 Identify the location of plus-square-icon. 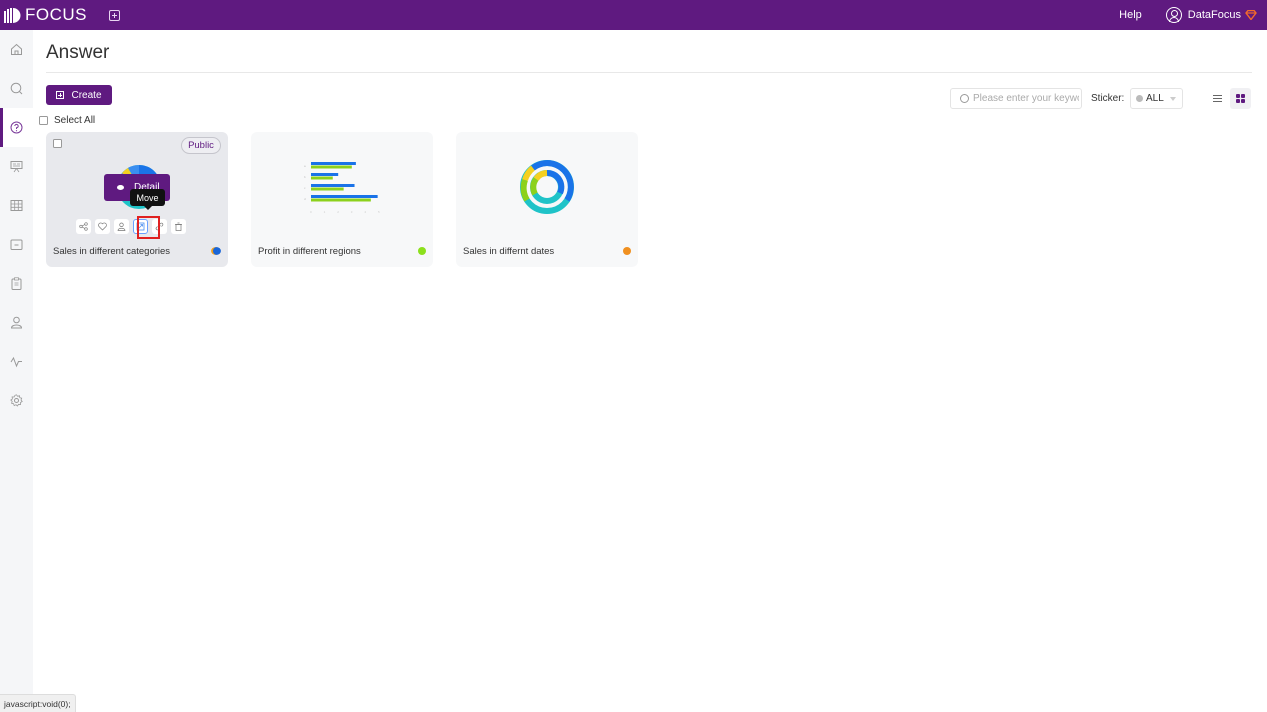
(60, 95).